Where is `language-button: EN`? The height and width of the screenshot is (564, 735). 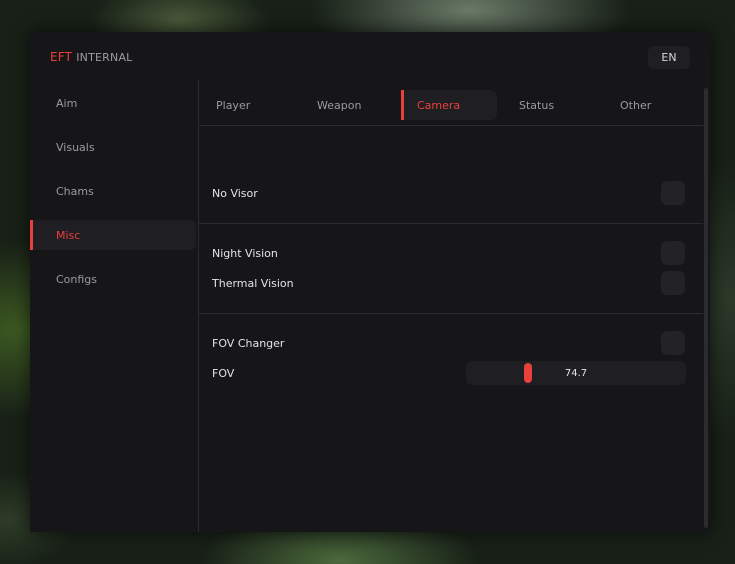 language-button: EN is located at coordinates (669, 57).